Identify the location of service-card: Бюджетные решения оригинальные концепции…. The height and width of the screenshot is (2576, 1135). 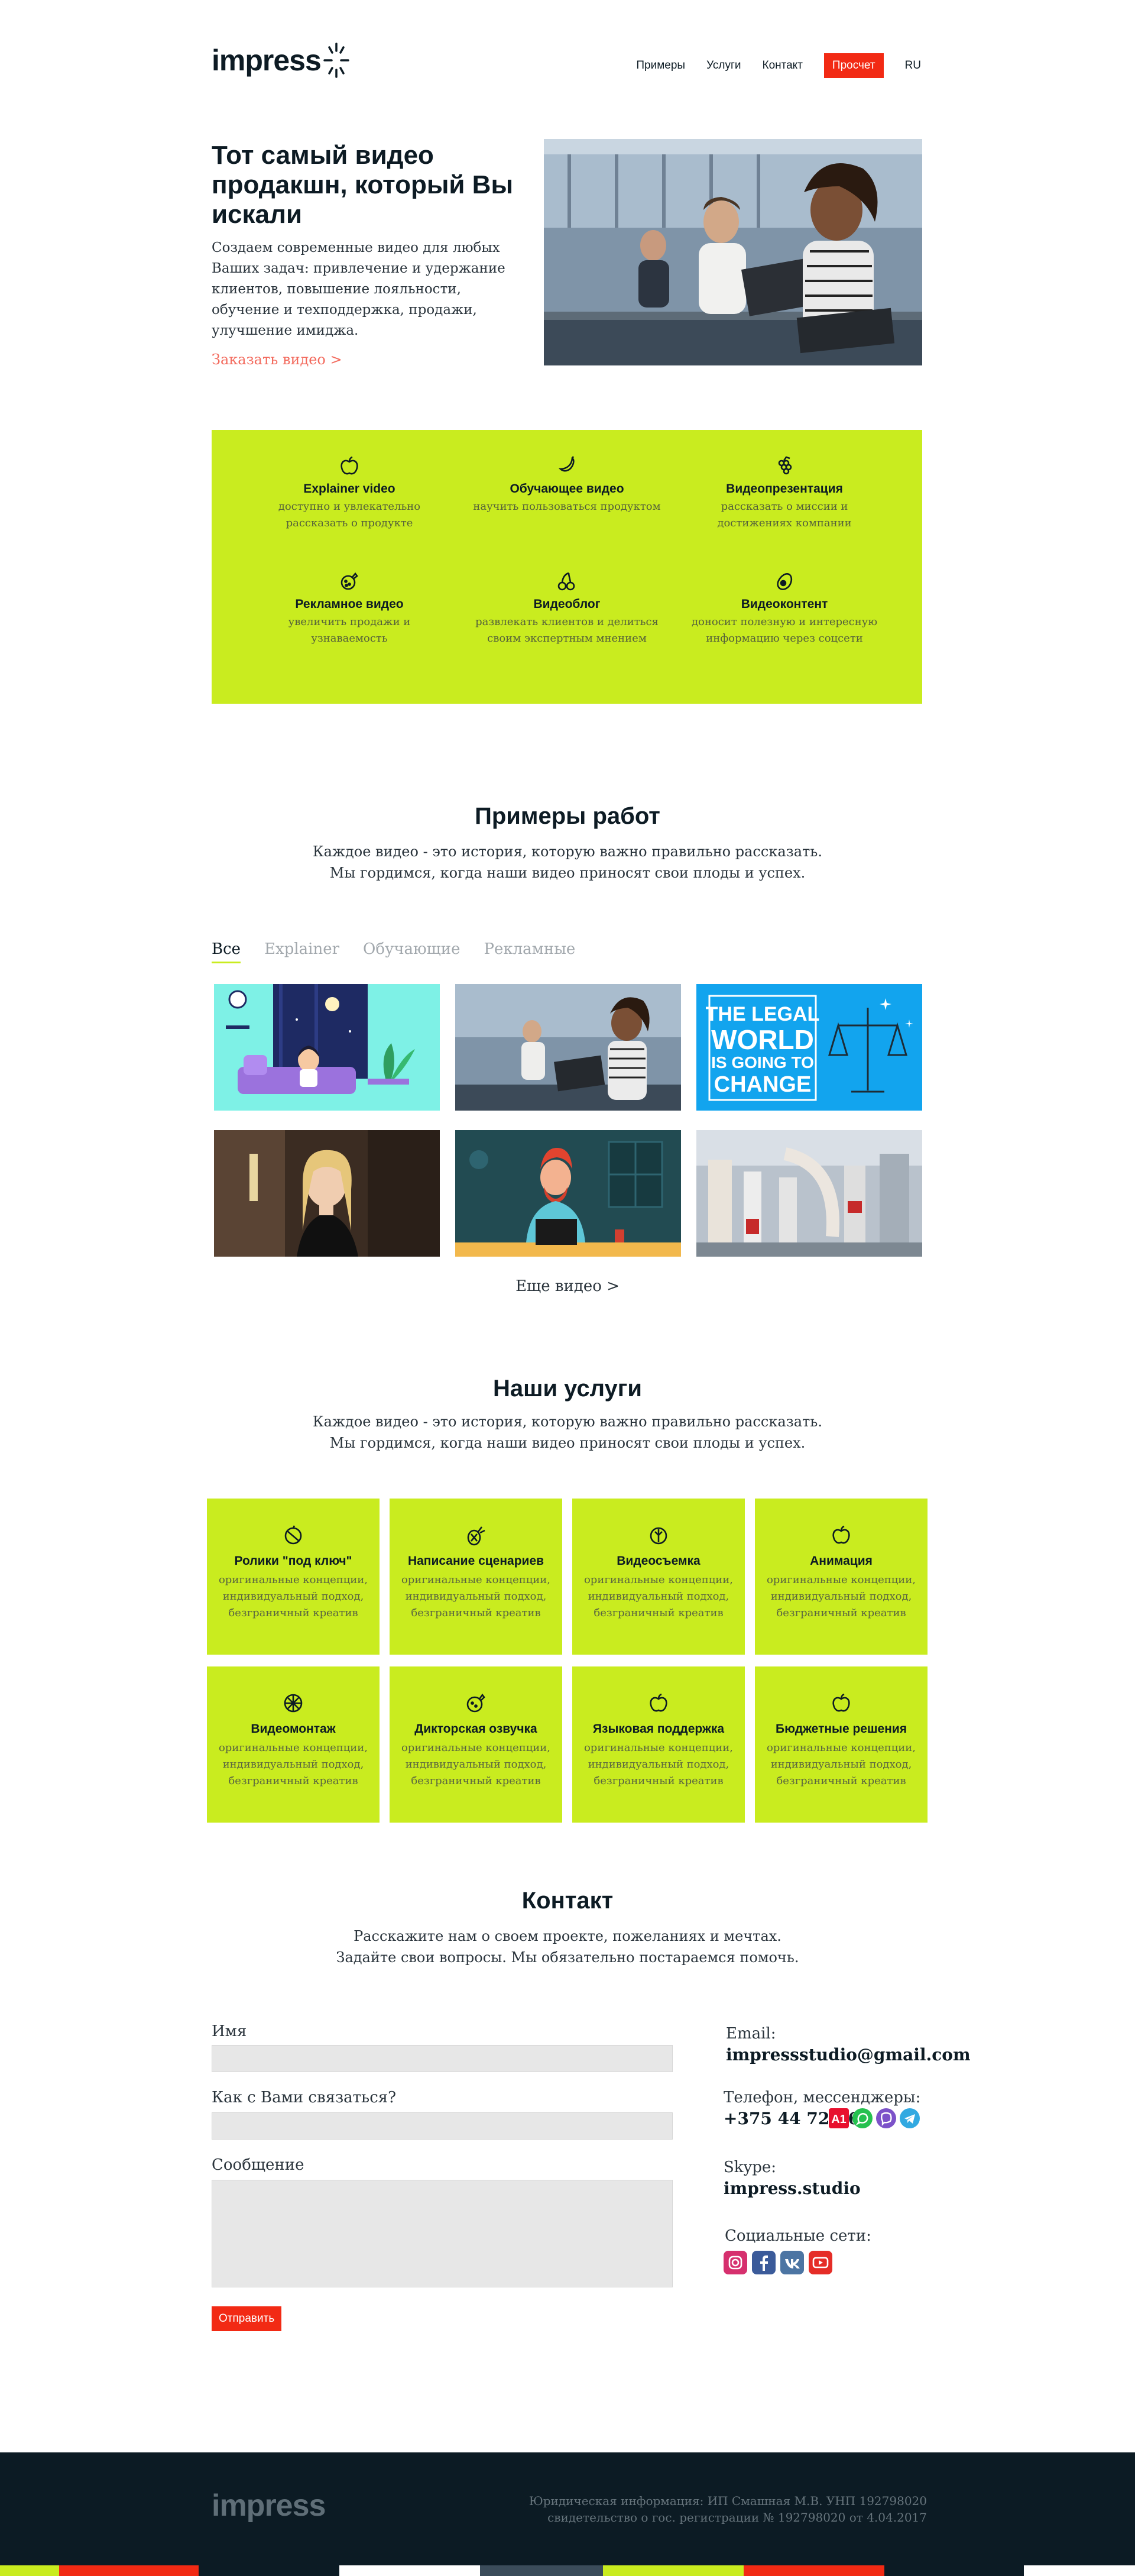
(842, 1745).